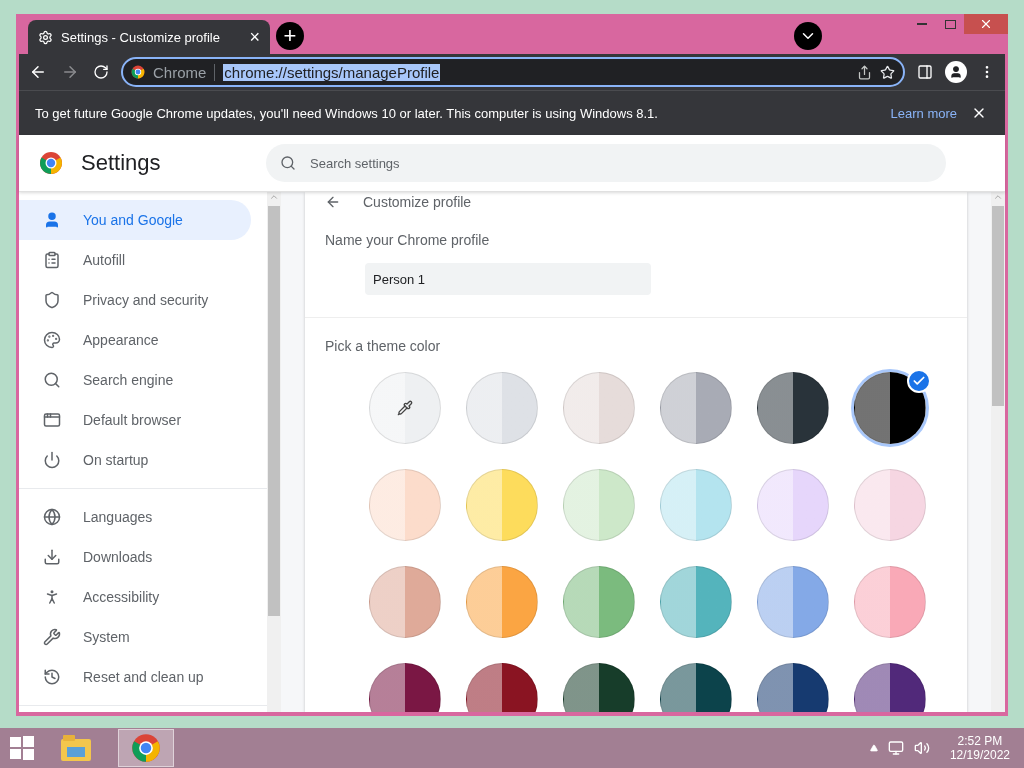 The image size is (1024, 768). Describe the element at coordinates (138, 72) in the screenshot. I see `site-icon` at that location.